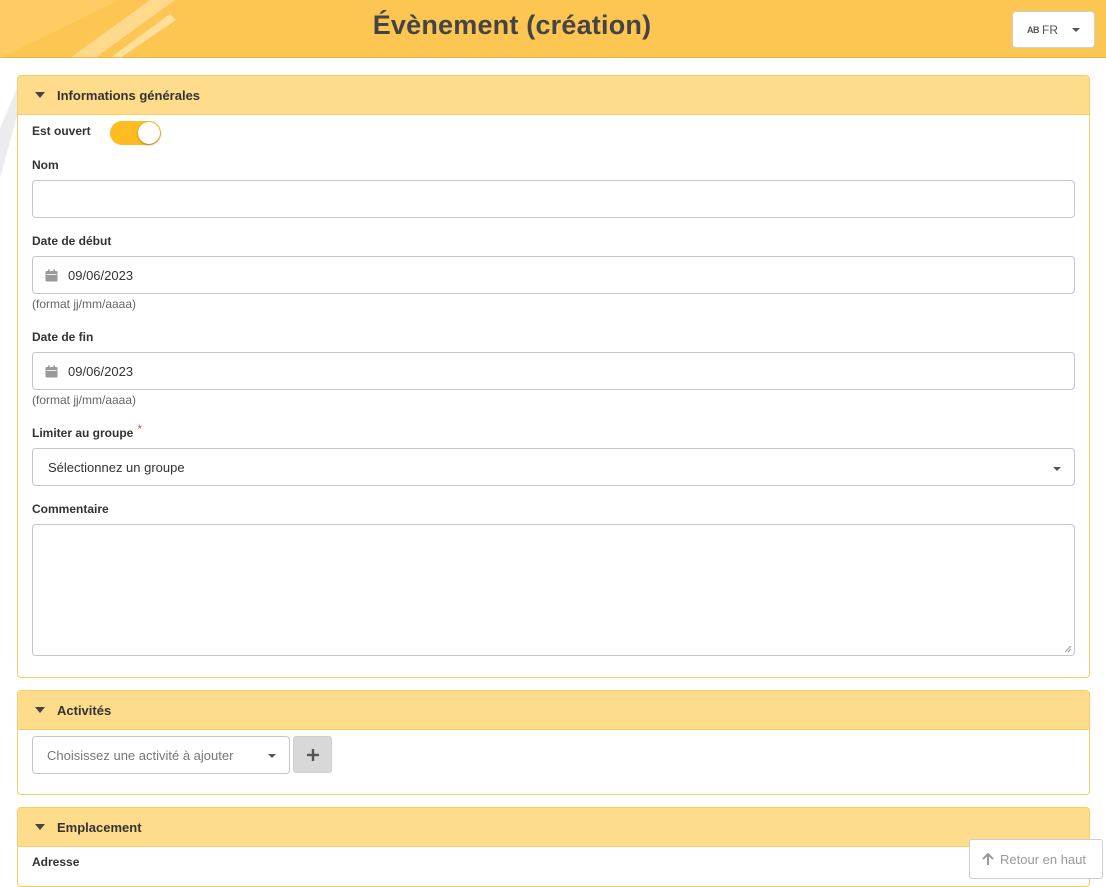  What do you see at coordinates (140, 429) in the screenshot?
I see `required-mark: *` at bounding box center [140, 429].